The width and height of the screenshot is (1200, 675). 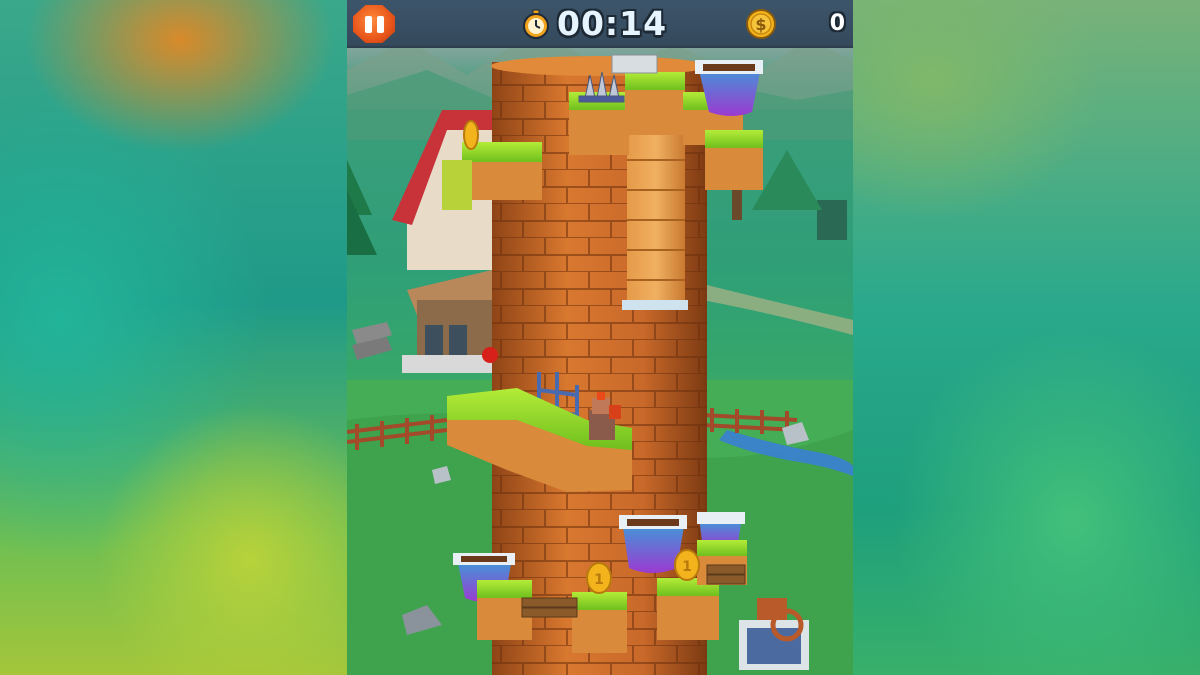 I want to click on pause-button, so click(x=374, y=24).